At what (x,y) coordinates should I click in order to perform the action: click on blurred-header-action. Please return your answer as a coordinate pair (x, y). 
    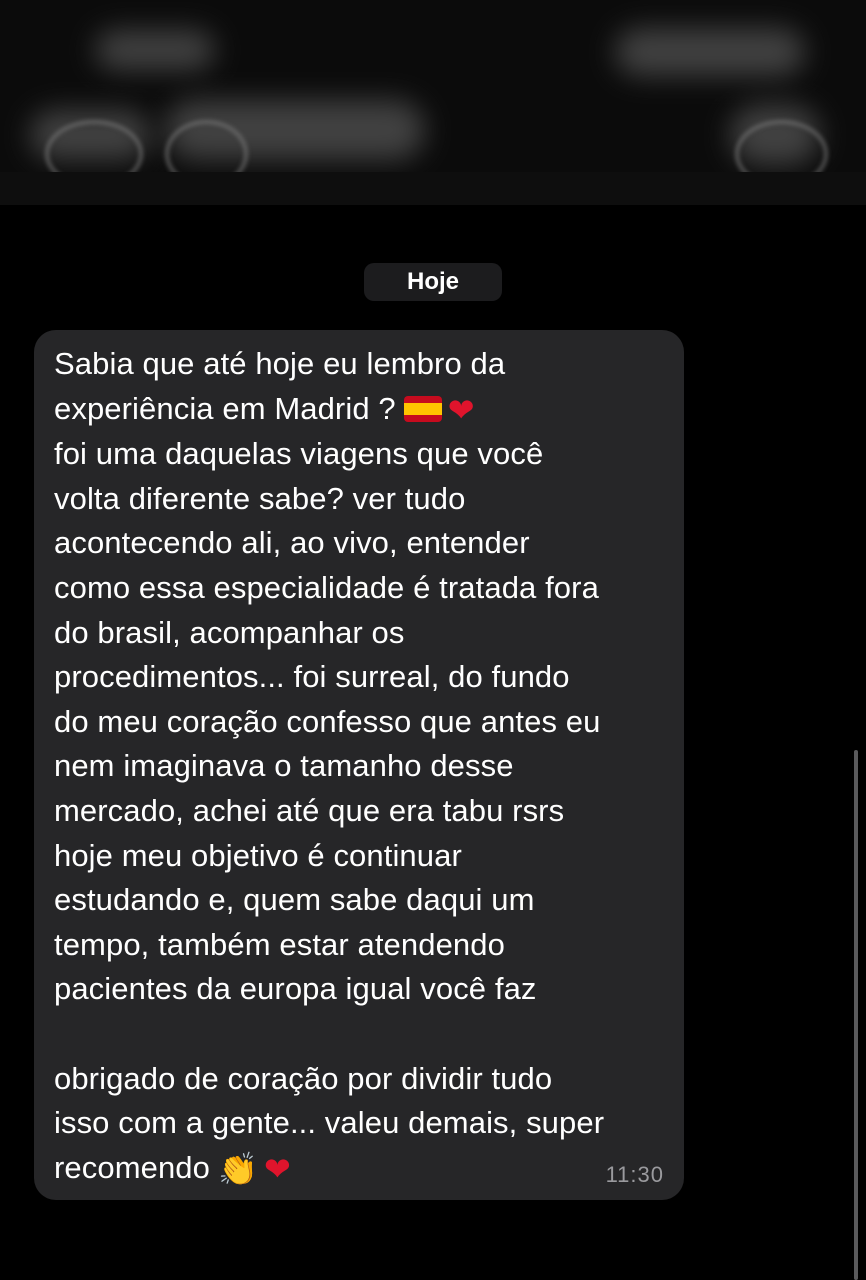
    Looking at the image, I should click on (710, 52).